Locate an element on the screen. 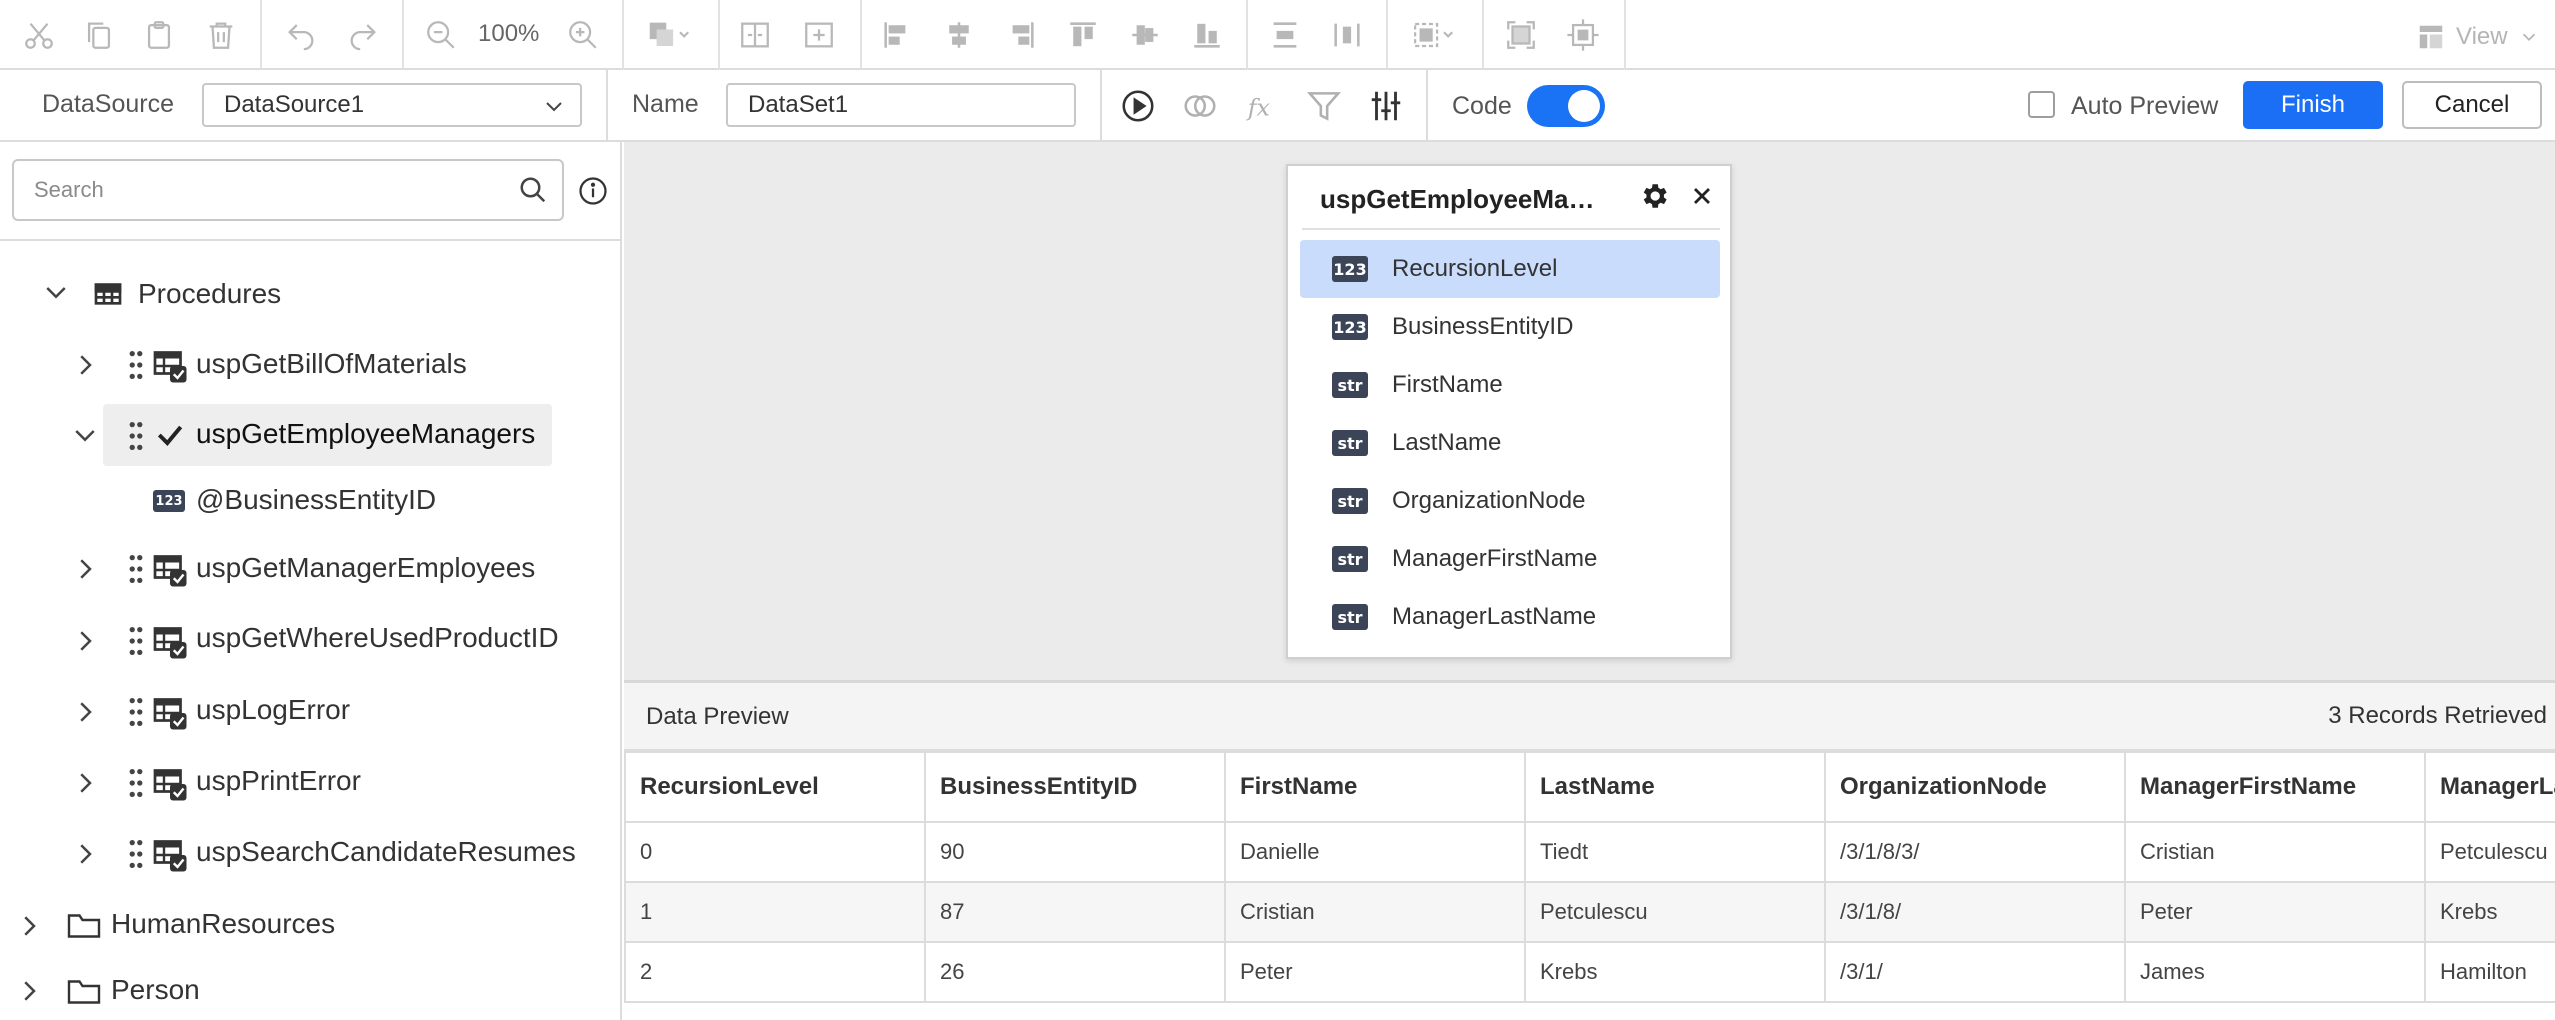  undo-button is located at coordinates (301, 35).